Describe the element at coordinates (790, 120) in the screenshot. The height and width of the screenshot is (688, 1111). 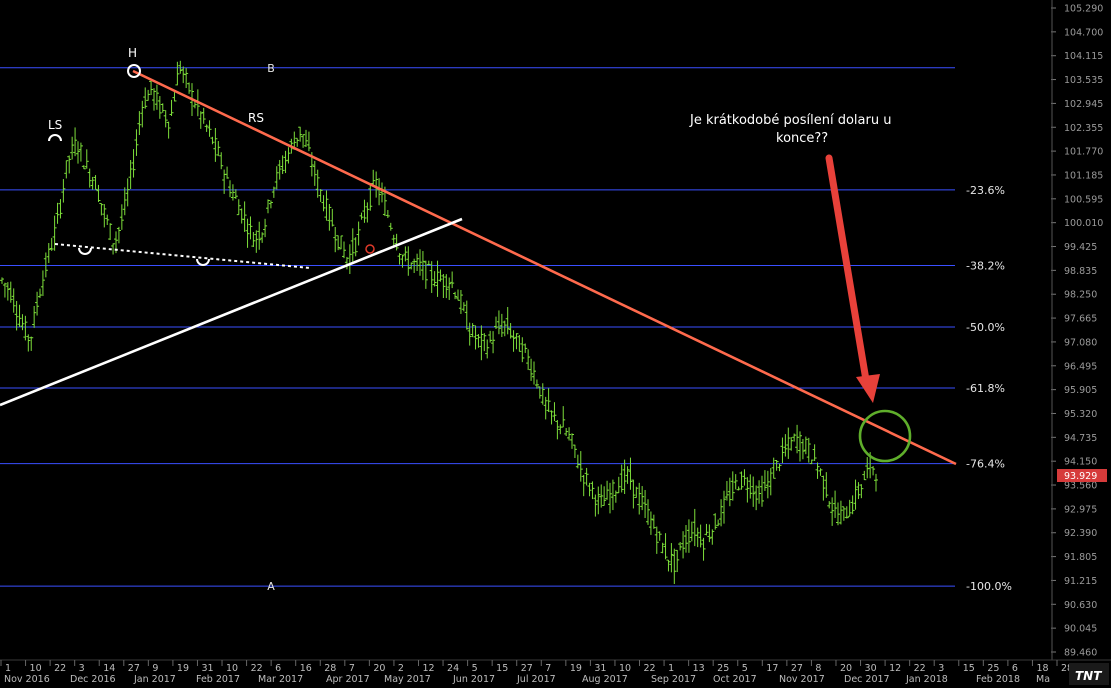
I see `annotation-line-1: Je krátkodobé posílení dolaru u` at that location.